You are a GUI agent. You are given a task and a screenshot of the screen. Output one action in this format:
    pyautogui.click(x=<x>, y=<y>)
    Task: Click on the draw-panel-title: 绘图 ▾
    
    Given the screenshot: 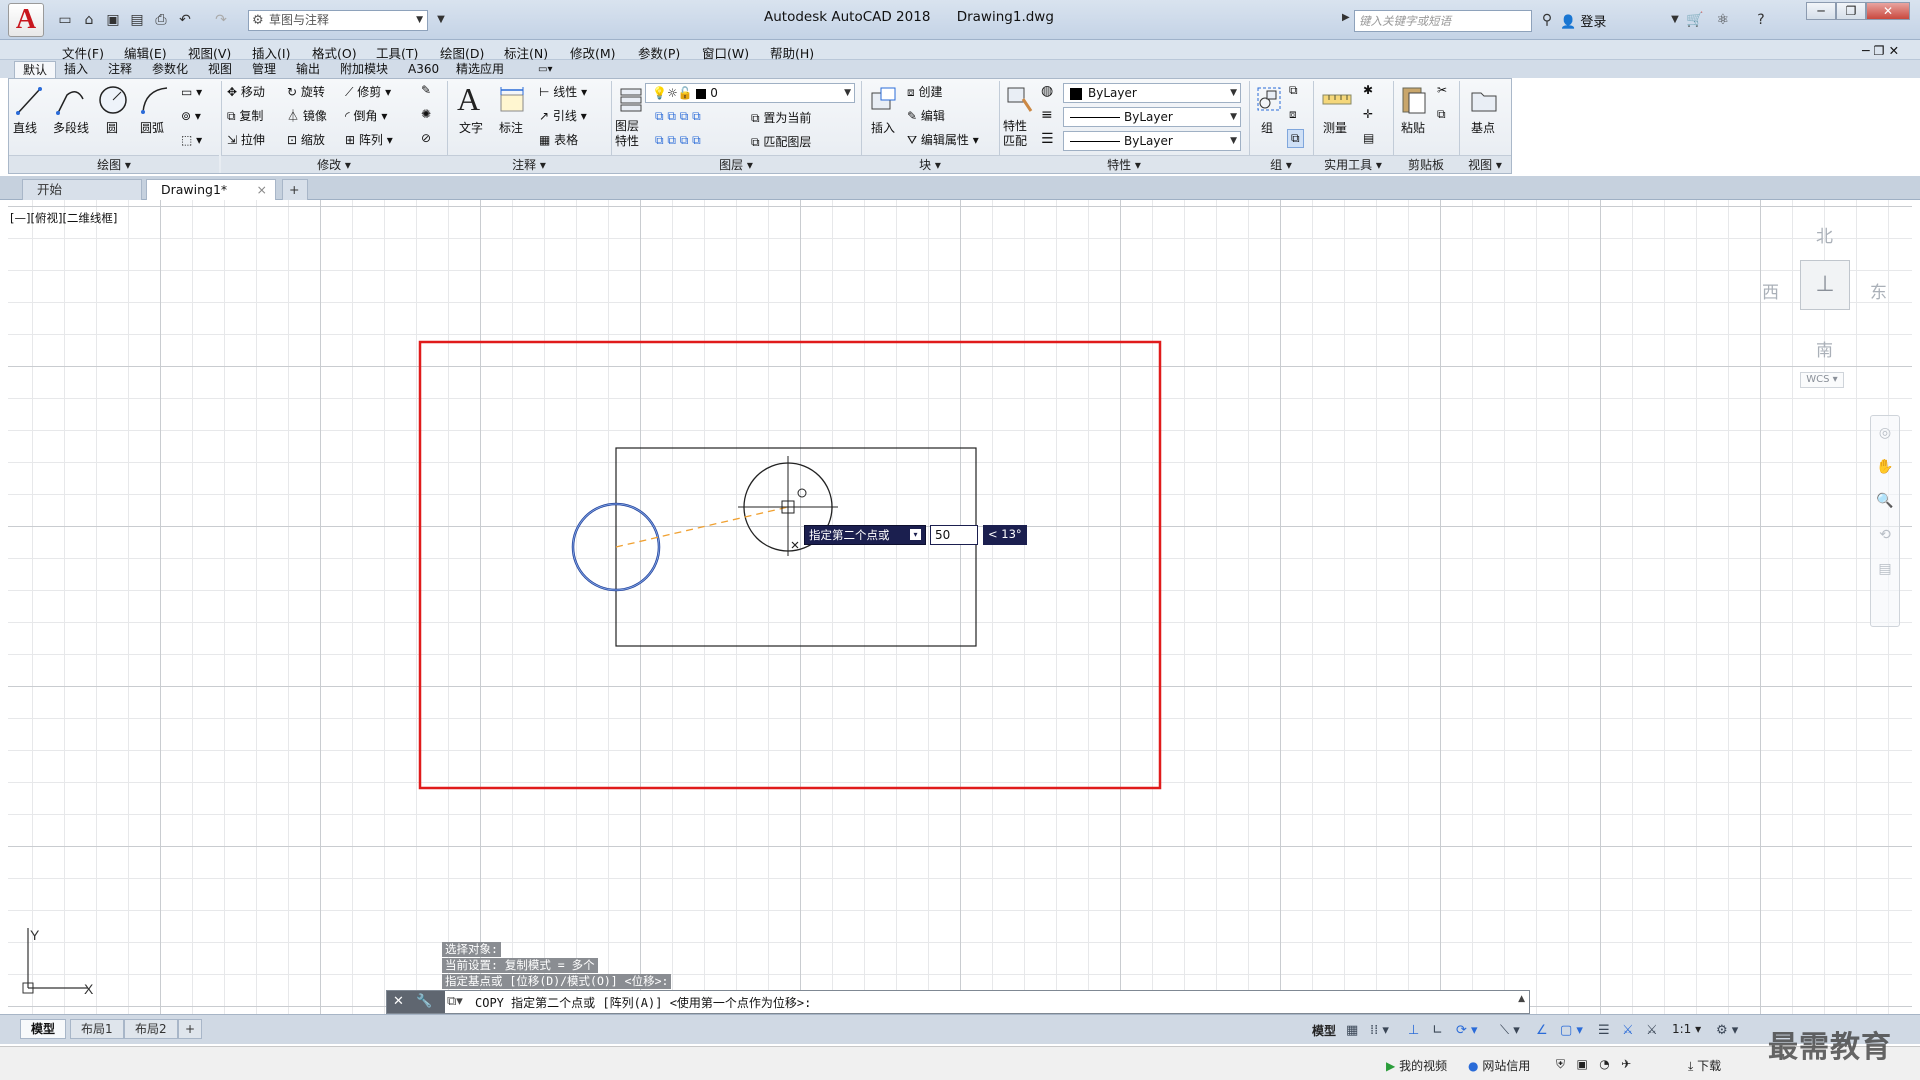 What is the action you would take?
    pyautogui.click(x=114, y=164)
    